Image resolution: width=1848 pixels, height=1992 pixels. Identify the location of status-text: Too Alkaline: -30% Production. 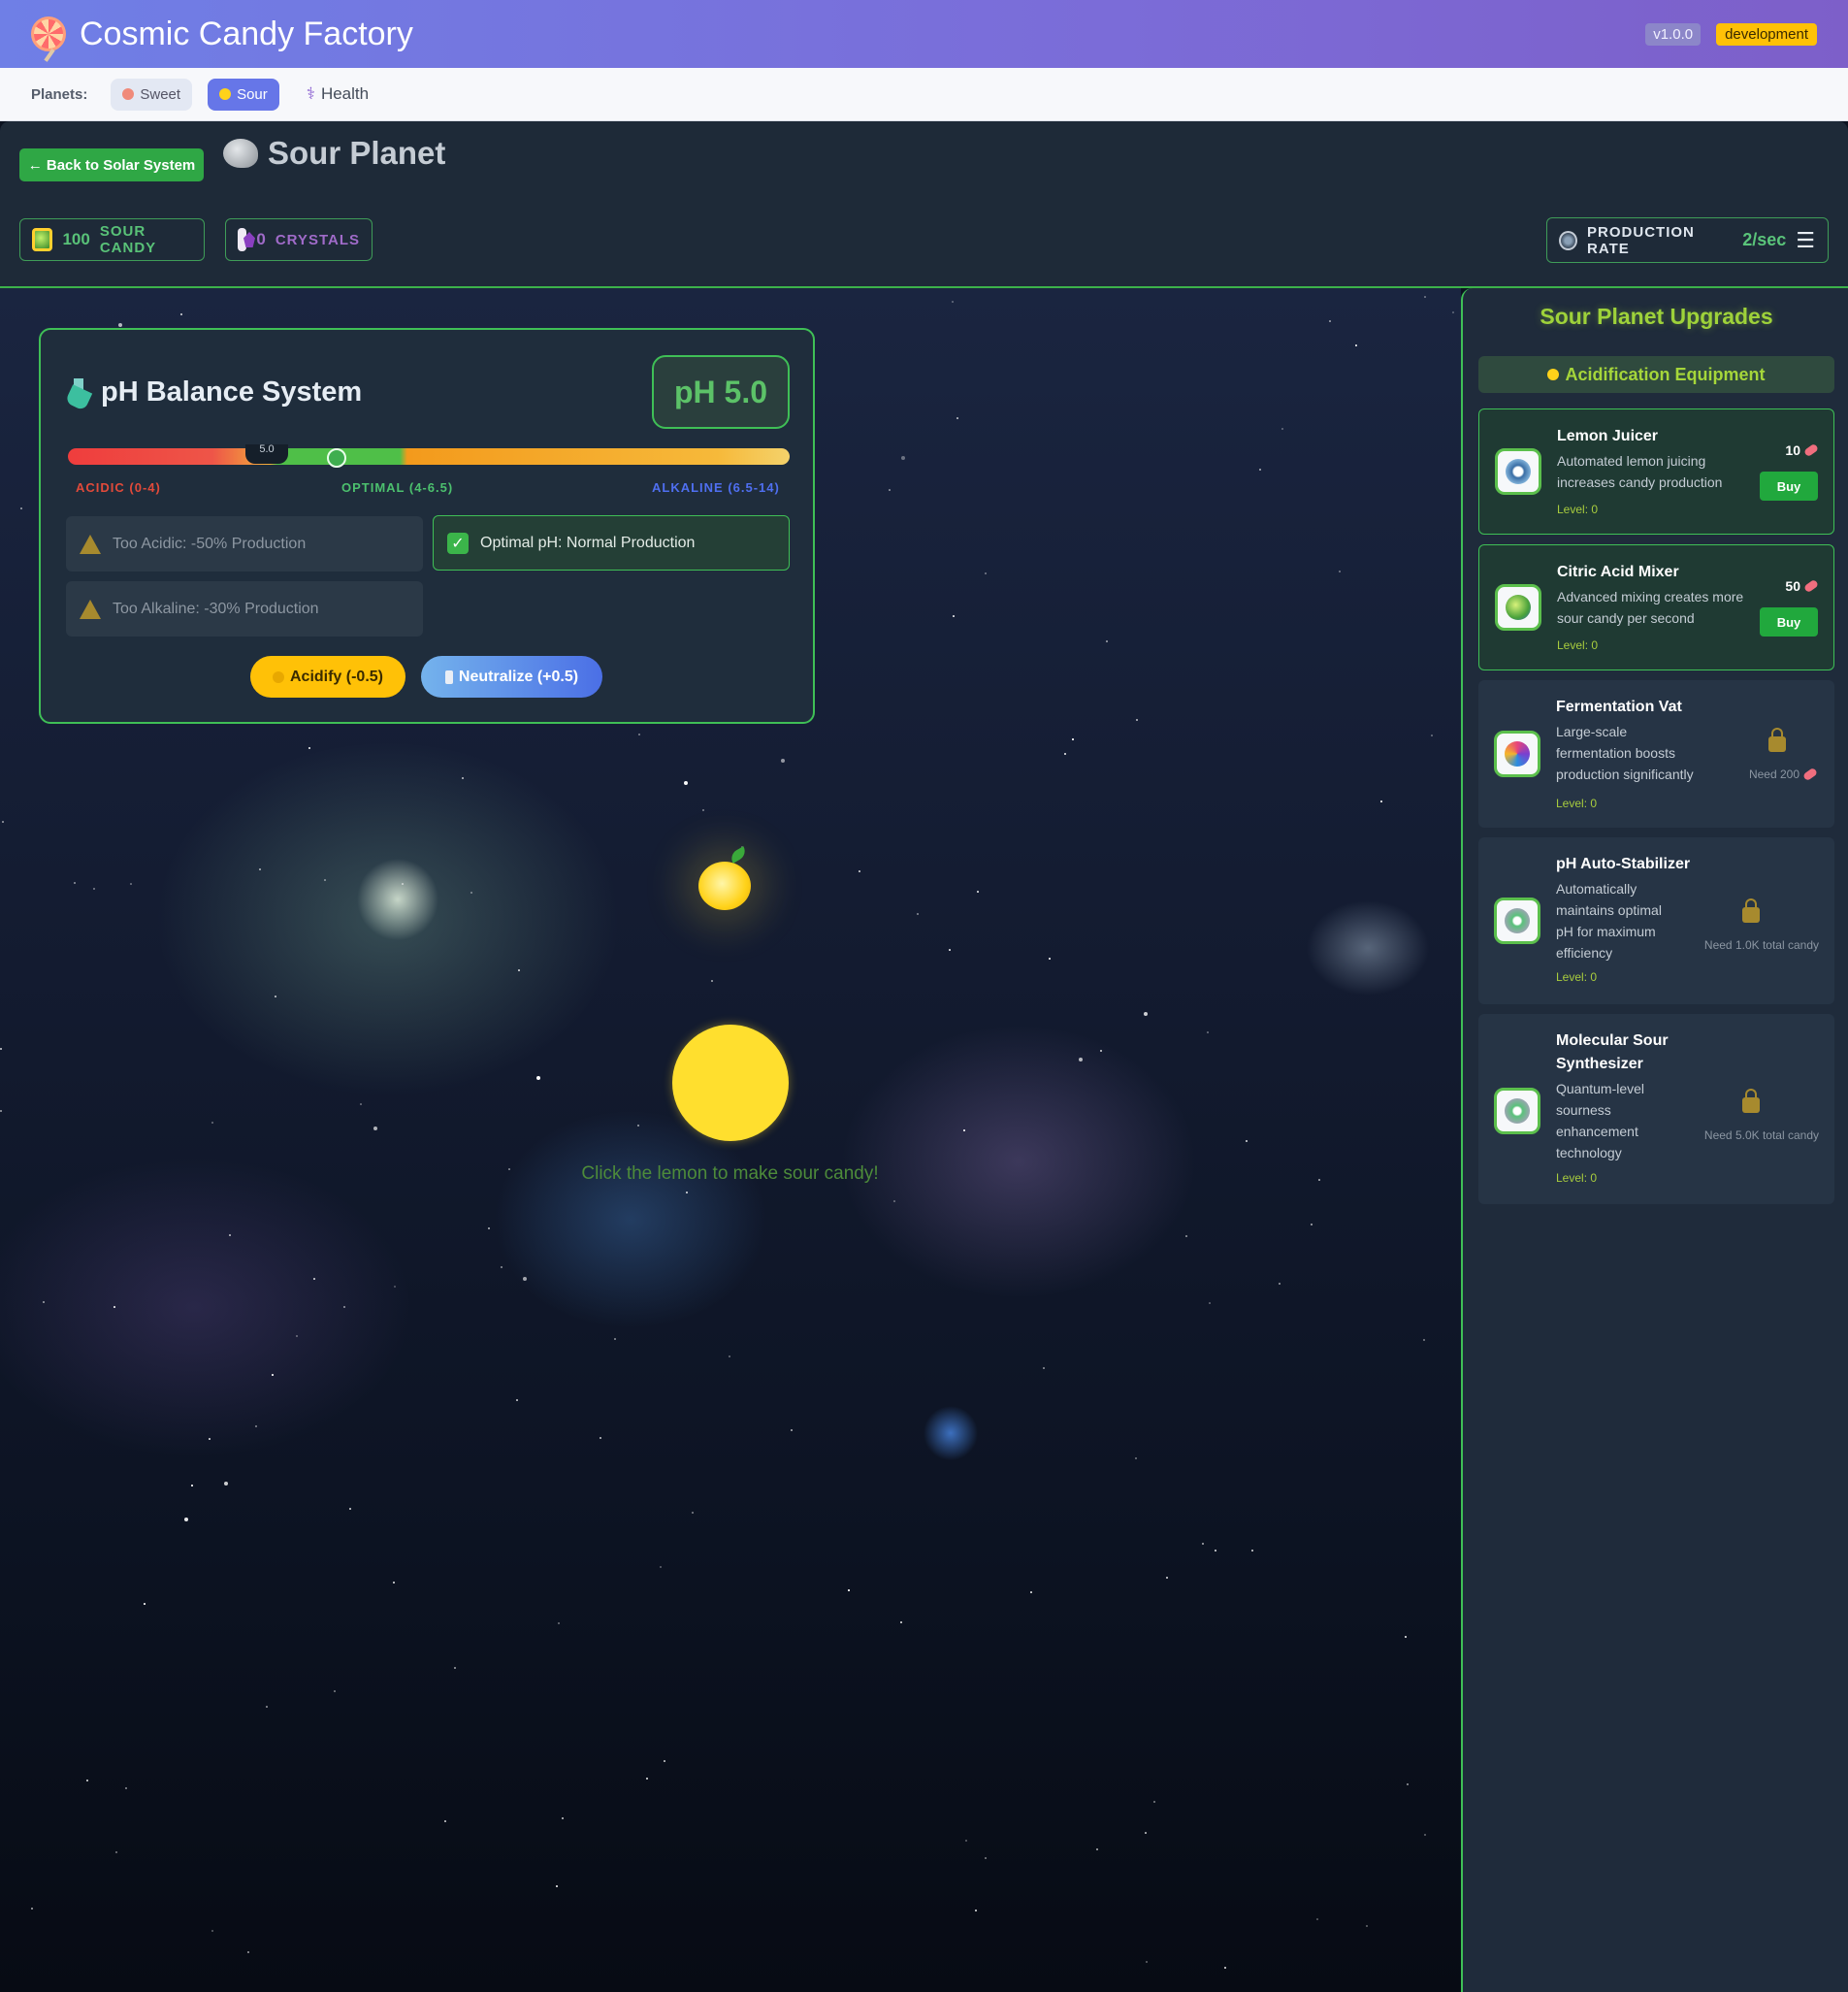
(216, 608).